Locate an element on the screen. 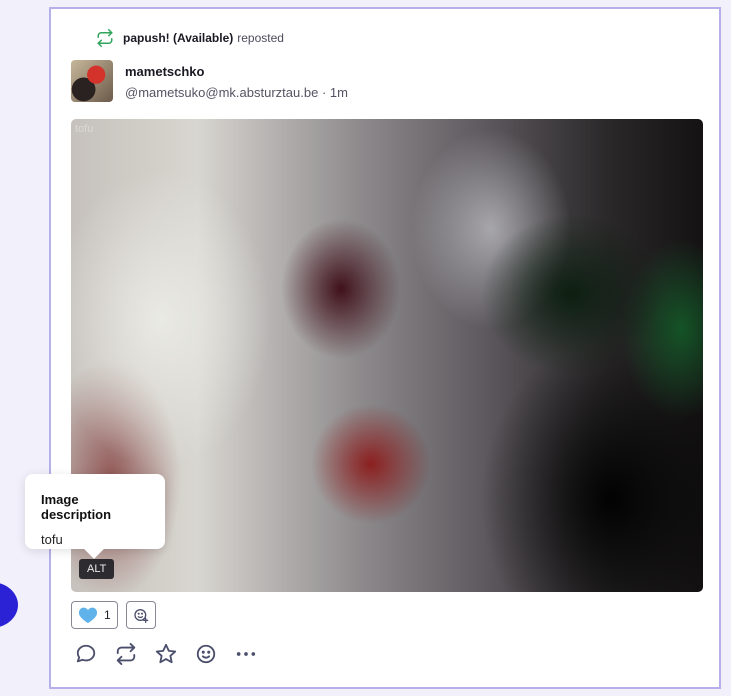  more-button is located at coordinates (246, 654).